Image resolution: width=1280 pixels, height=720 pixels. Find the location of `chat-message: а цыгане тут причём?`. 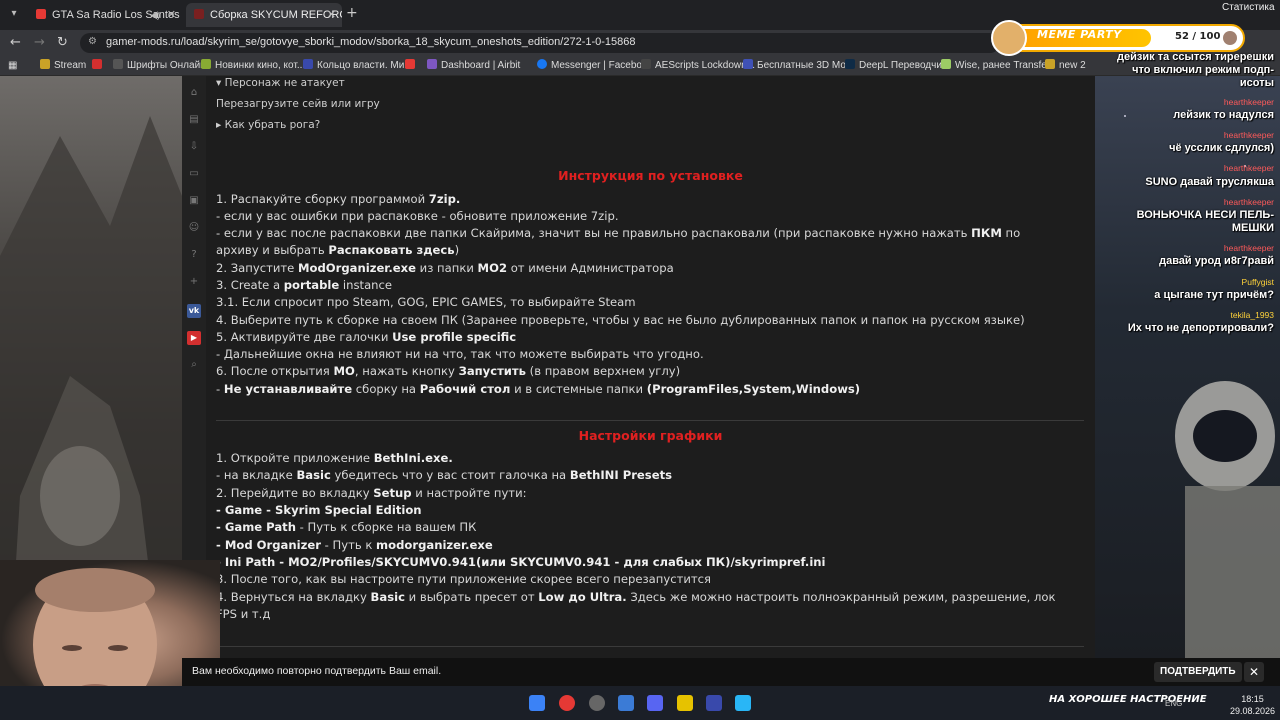

chat-message: а цыгане тут причём? is located at coordinates (1214, 295).